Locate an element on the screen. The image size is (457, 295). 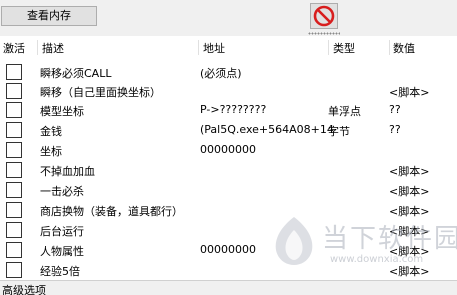
row-description: 商店换物（装备，道具都行） is located at coordinates (111, 211).